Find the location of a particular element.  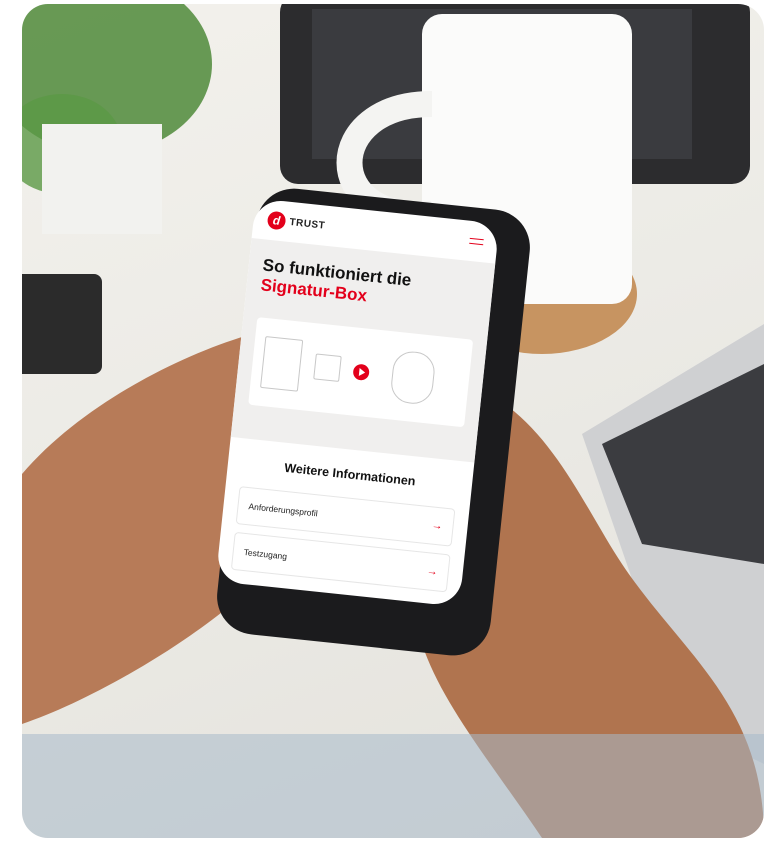

link-label: Testzugang is located at coordinates (265, 554).